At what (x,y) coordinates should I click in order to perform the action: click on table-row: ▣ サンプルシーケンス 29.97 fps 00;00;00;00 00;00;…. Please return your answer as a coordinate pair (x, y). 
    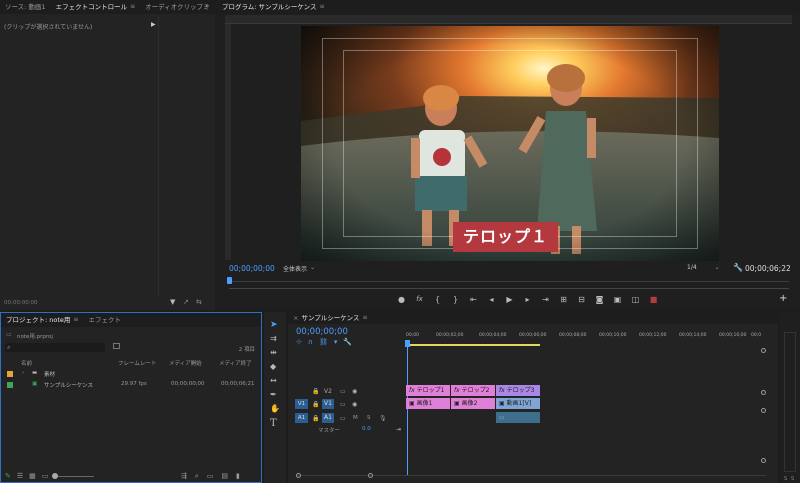
    Looking at the image, I should click on (131, 386).